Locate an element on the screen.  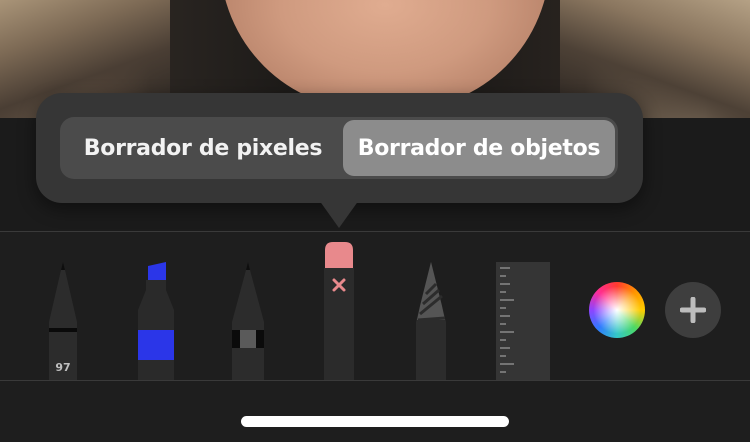
marker-icon is located at coordinates (156, 321).